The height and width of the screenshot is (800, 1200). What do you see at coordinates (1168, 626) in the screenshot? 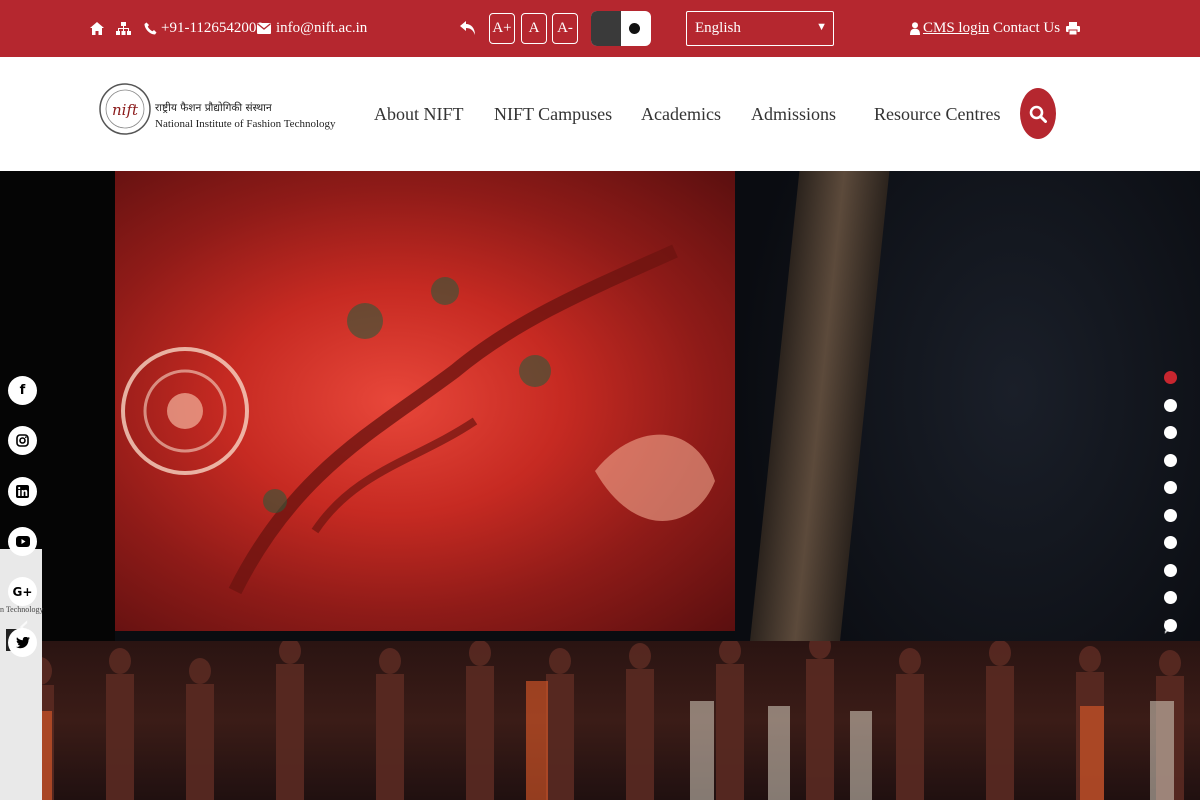
I see `chevron-right-icon: ›` at bounding box center [1168, 626].